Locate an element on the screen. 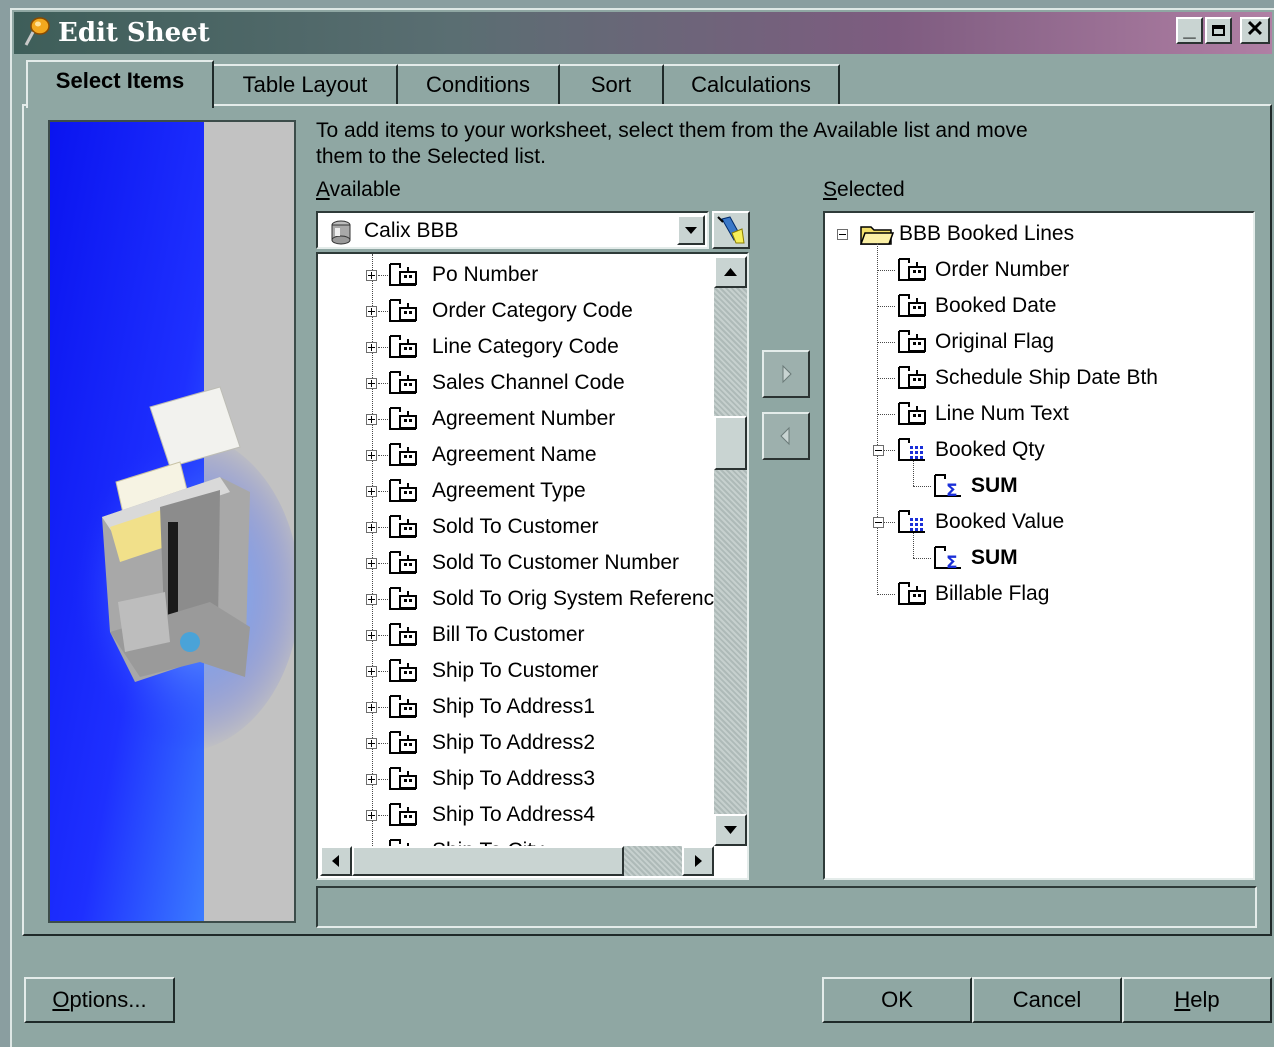 The image size is (1274, 1047). available-item: Line Category Code is located at coordinates (518, 347).